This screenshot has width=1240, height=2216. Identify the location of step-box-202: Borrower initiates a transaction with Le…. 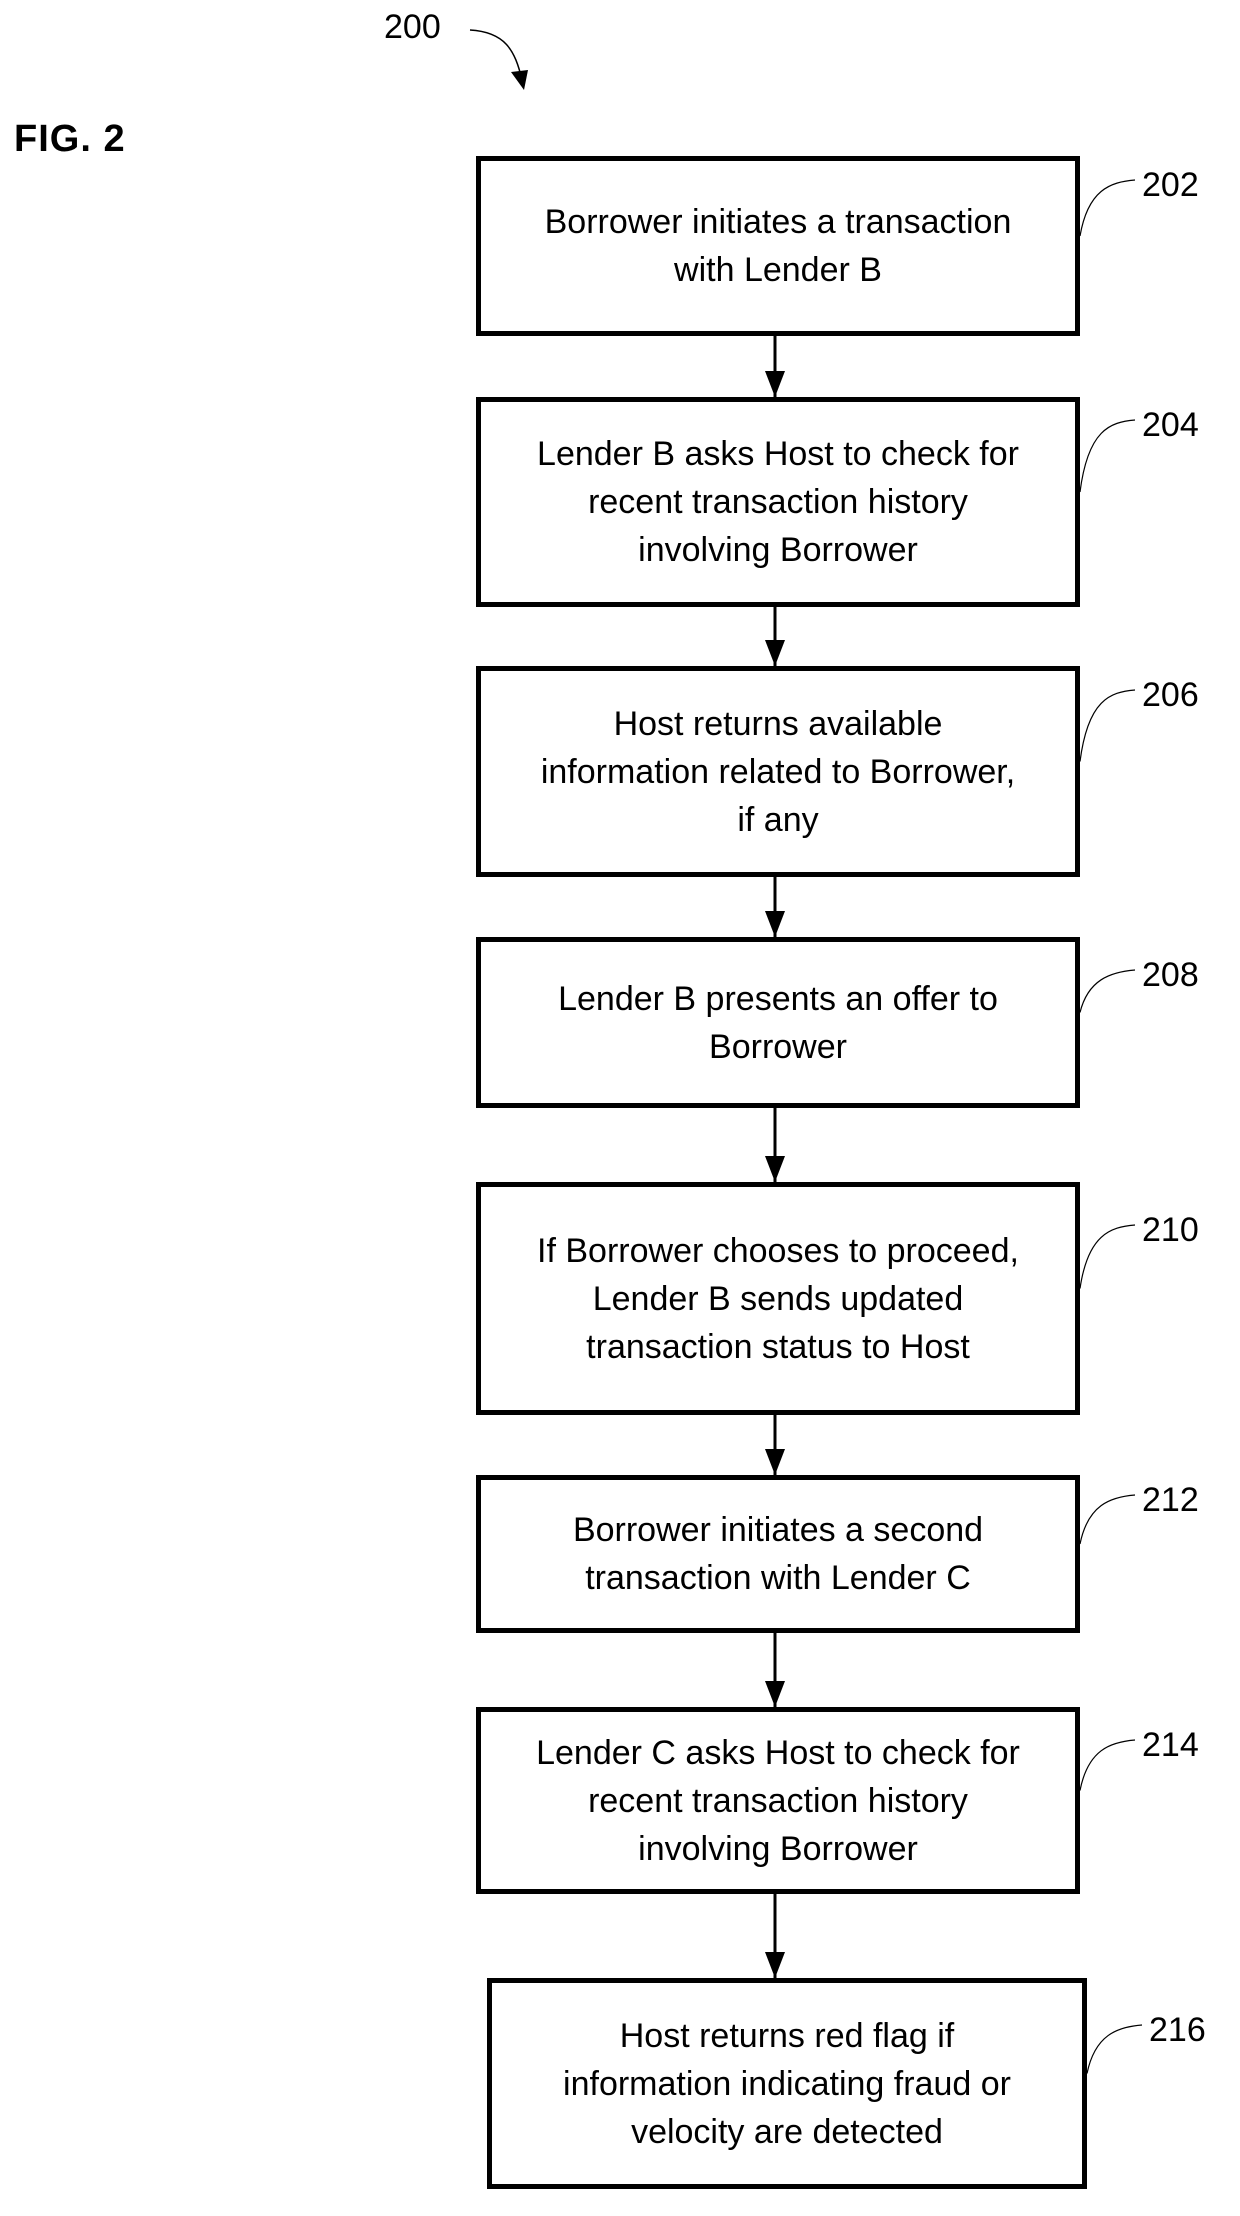
(778, 246).